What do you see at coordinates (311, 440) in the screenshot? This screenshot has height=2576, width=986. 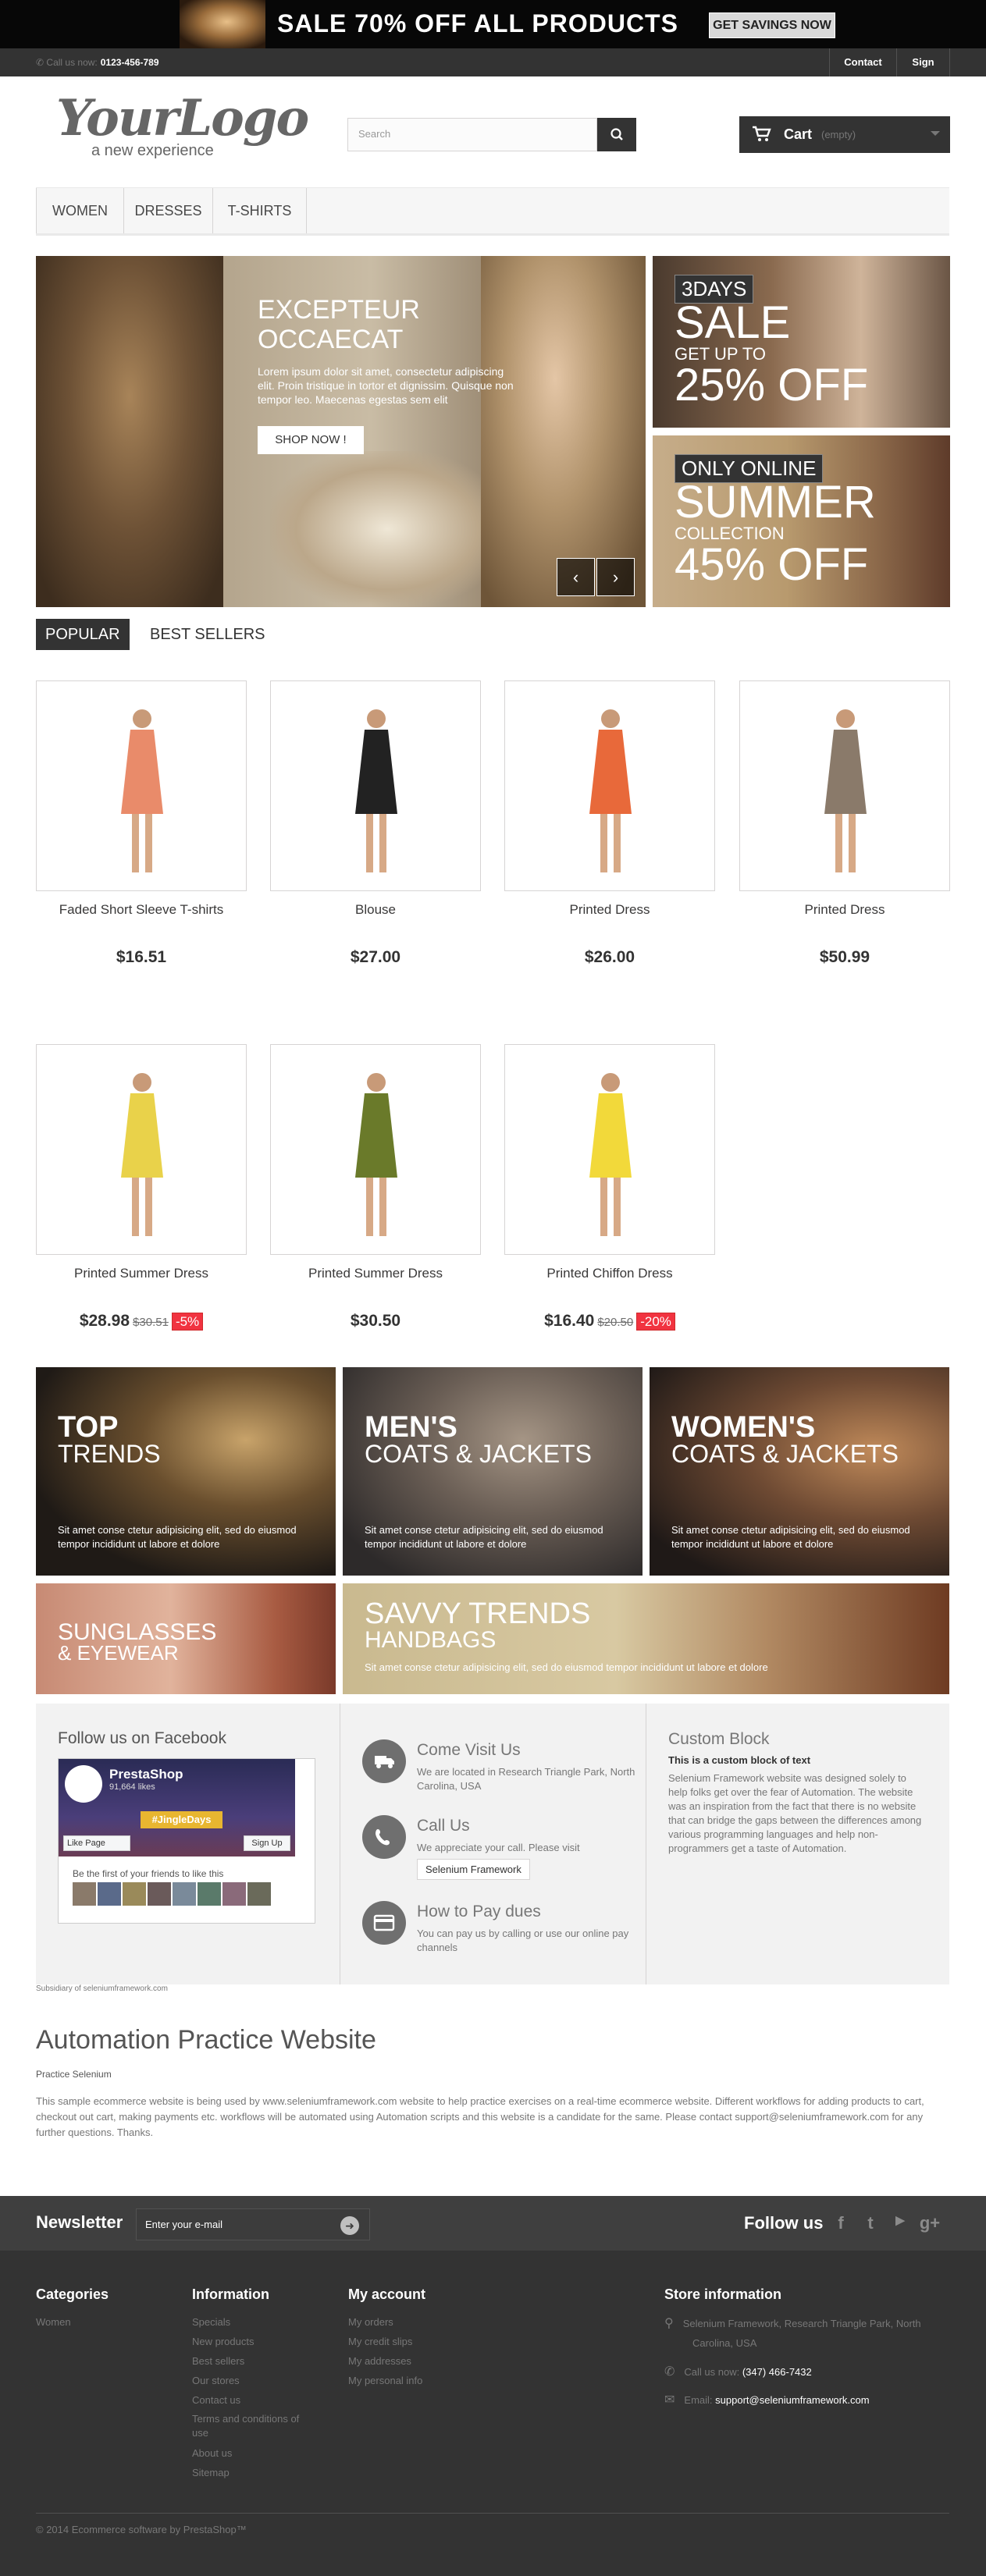 I see `shop-now-button: SHOP NOW !` at bounding box center [311, 440].